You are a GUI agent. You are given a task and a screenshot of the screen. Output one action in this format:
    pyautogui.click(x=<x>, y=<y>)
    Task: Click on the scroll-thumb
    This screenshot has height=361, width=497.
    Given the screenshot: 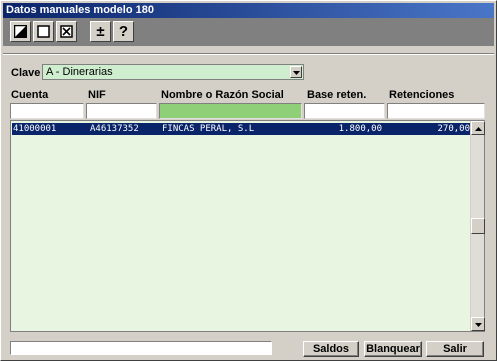 What is the action you would take?
    pyautogui.click(x=478, y=226)
    